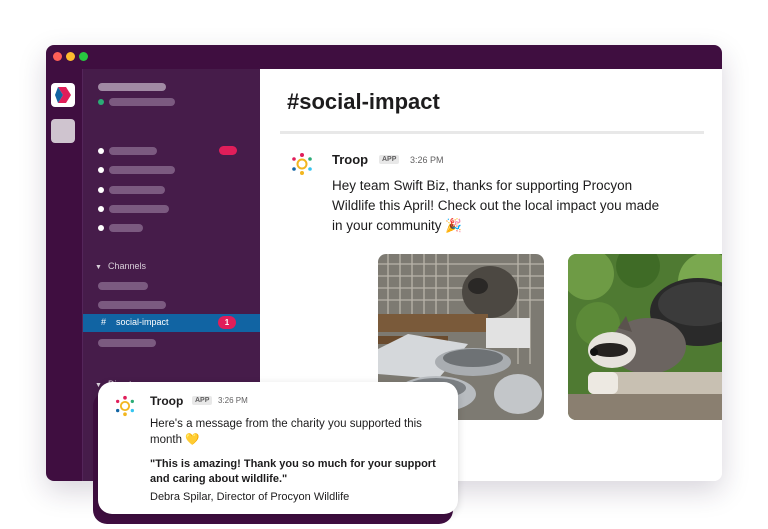 The width and height of the screenshot is (768, 529). What do you see at coordinates (104, 322) in the screenshot?
I see `hash-icon: #` at bounding box center [104, 322].